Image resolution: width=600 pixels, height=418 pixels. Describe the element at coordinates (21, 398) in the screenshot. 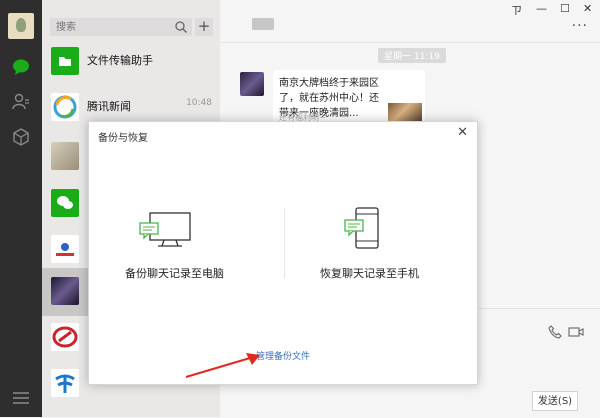

I see `menu-icon` at that location.